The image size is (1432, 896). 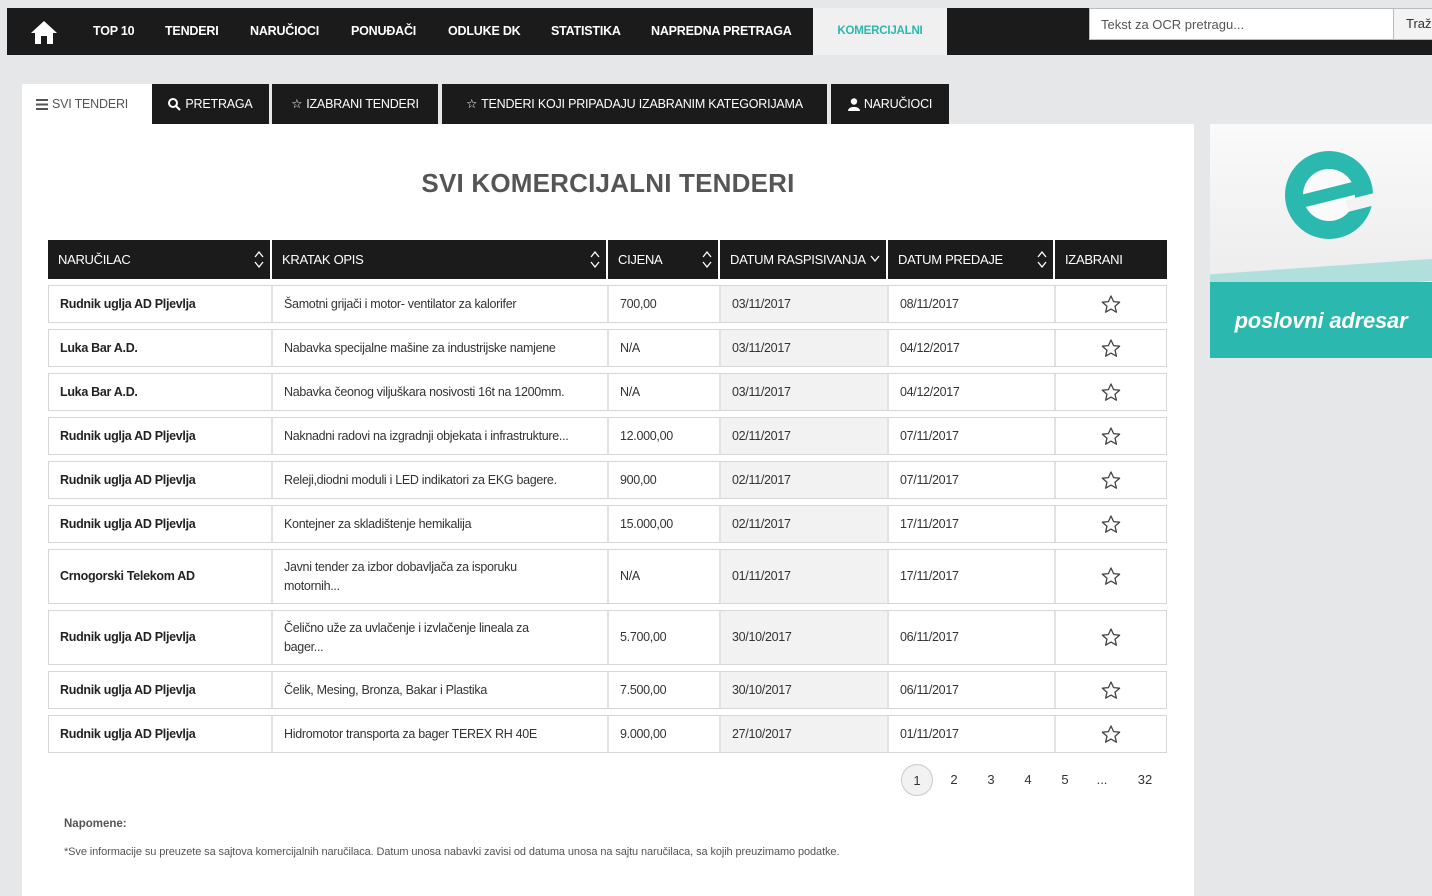 What do you see at coordinates (1330, 195) in the screenshot?
I see `e-logo-icon` at bounding box center [1330, 195].